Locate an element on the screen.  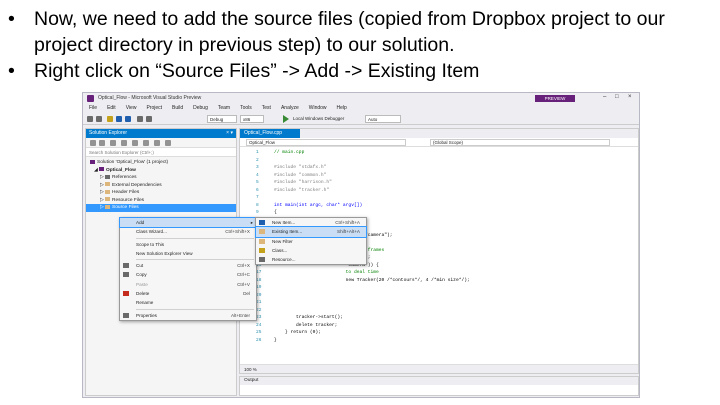
maximize-icon: □ is located at coordinates (617, 97).